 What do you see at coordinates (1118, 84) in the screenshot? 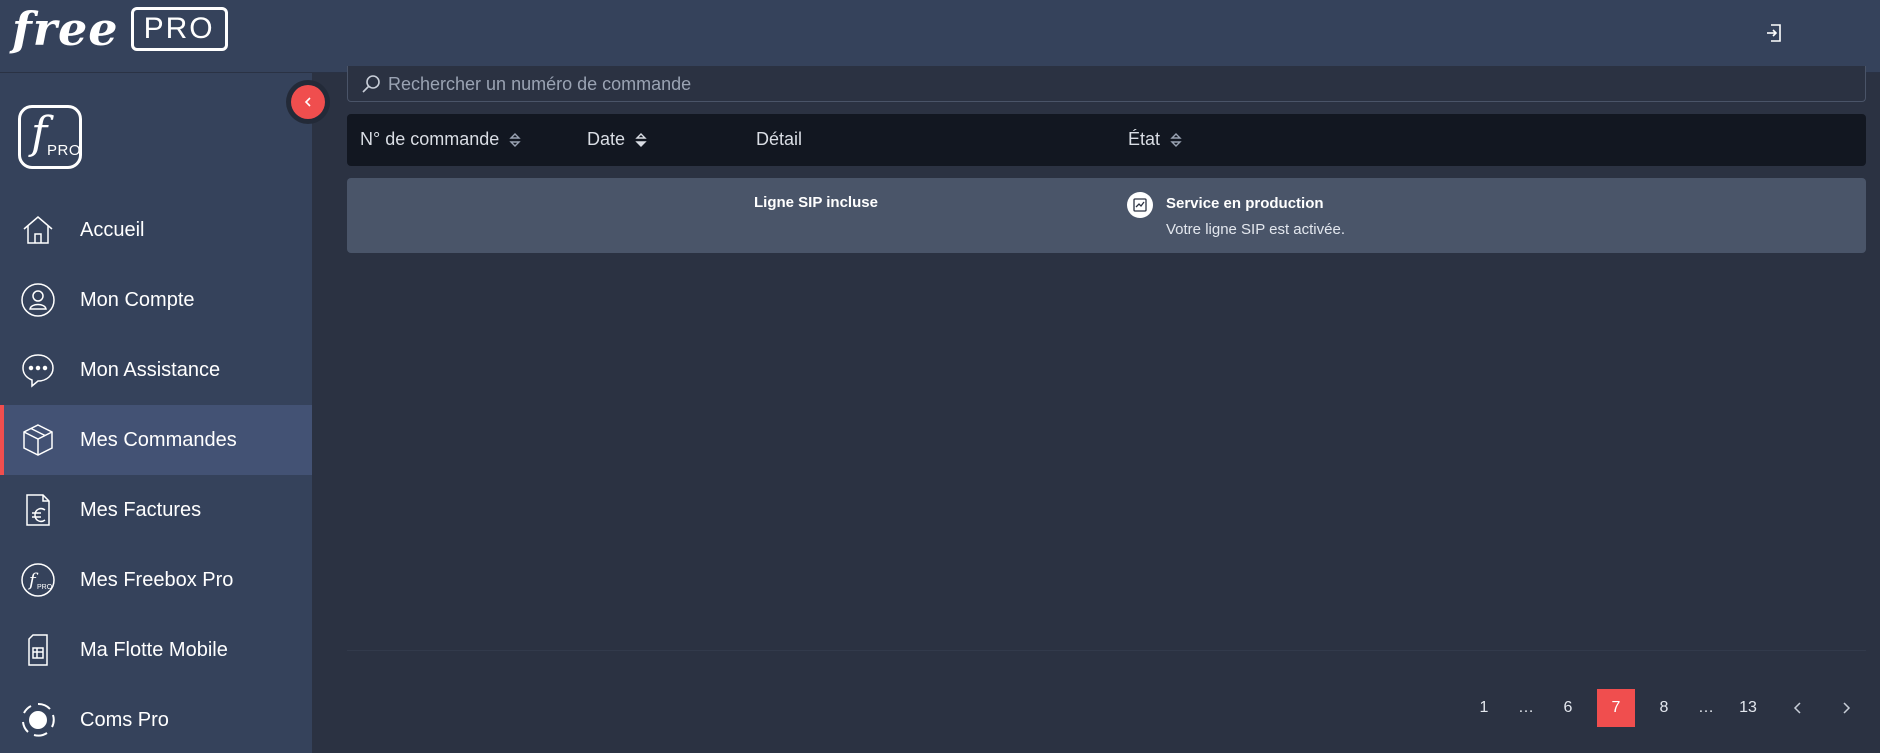
I see `search-input` at bounding box center [1118, 84].